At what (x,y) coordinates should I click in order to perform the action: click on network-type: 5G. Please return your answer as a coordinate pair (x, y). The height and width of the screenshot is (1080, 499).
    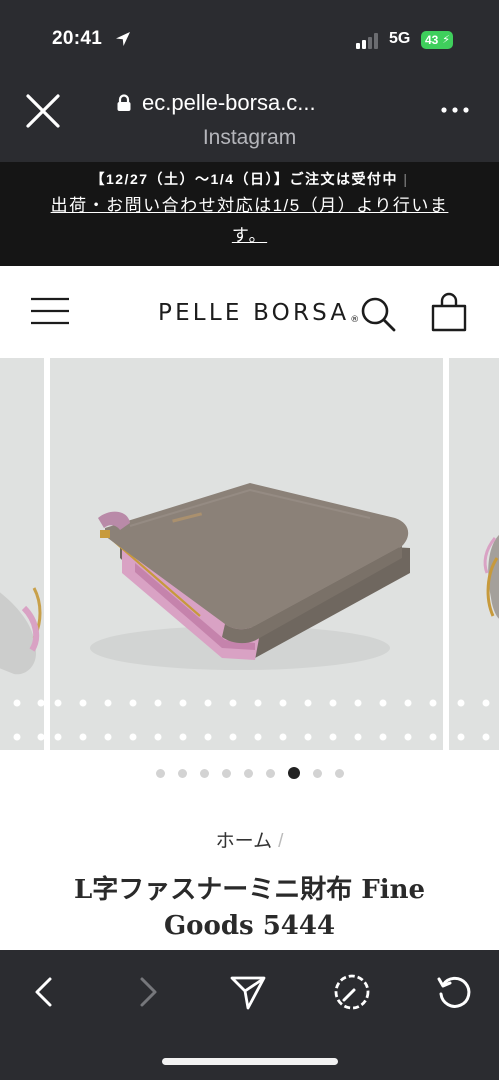
    Looking at the image, I should click on (400, 38).